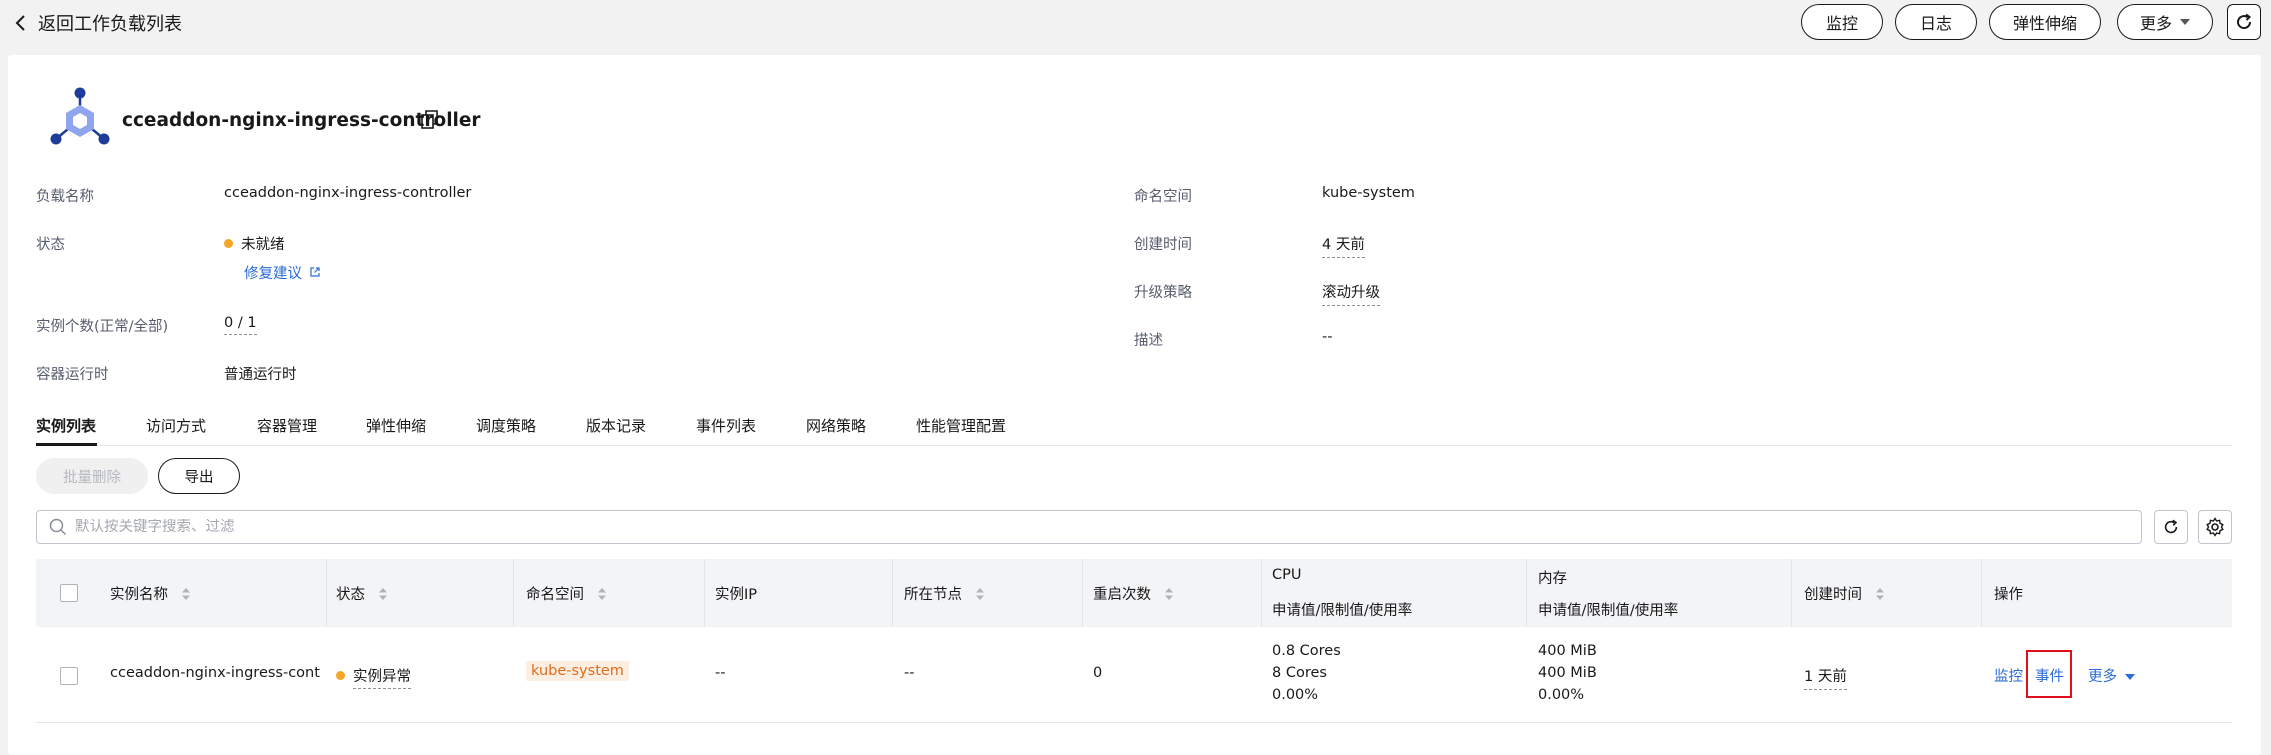 The height and width of the screenshot is (755, 2271). I want to click on upgrade-policy-value: 滚动升级, so click(1351, 293).